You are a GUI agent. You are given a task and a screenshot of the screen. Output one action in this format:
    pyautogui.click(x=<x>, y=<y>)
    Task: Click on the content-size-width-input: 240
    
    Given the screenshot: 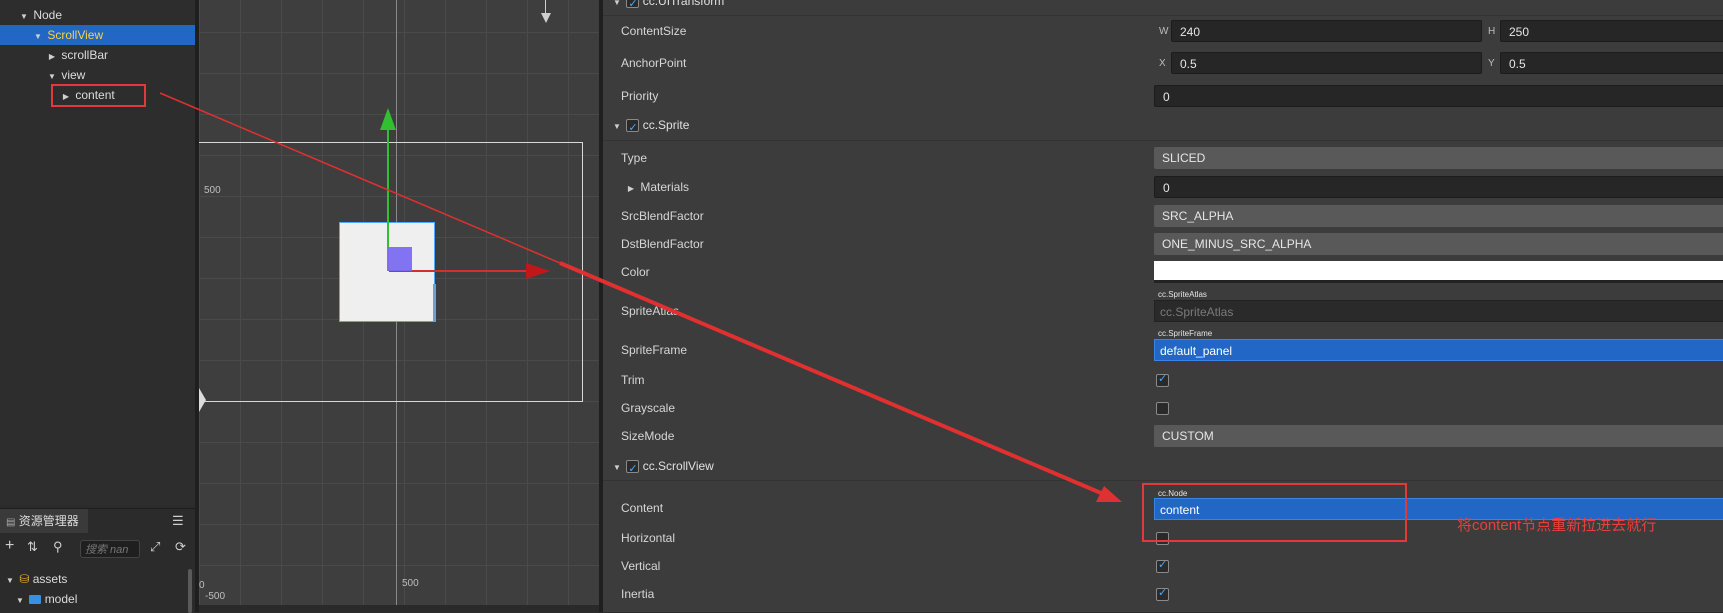 What is the action you would take?
    pyautogui.click(x=1326, y=31)
    